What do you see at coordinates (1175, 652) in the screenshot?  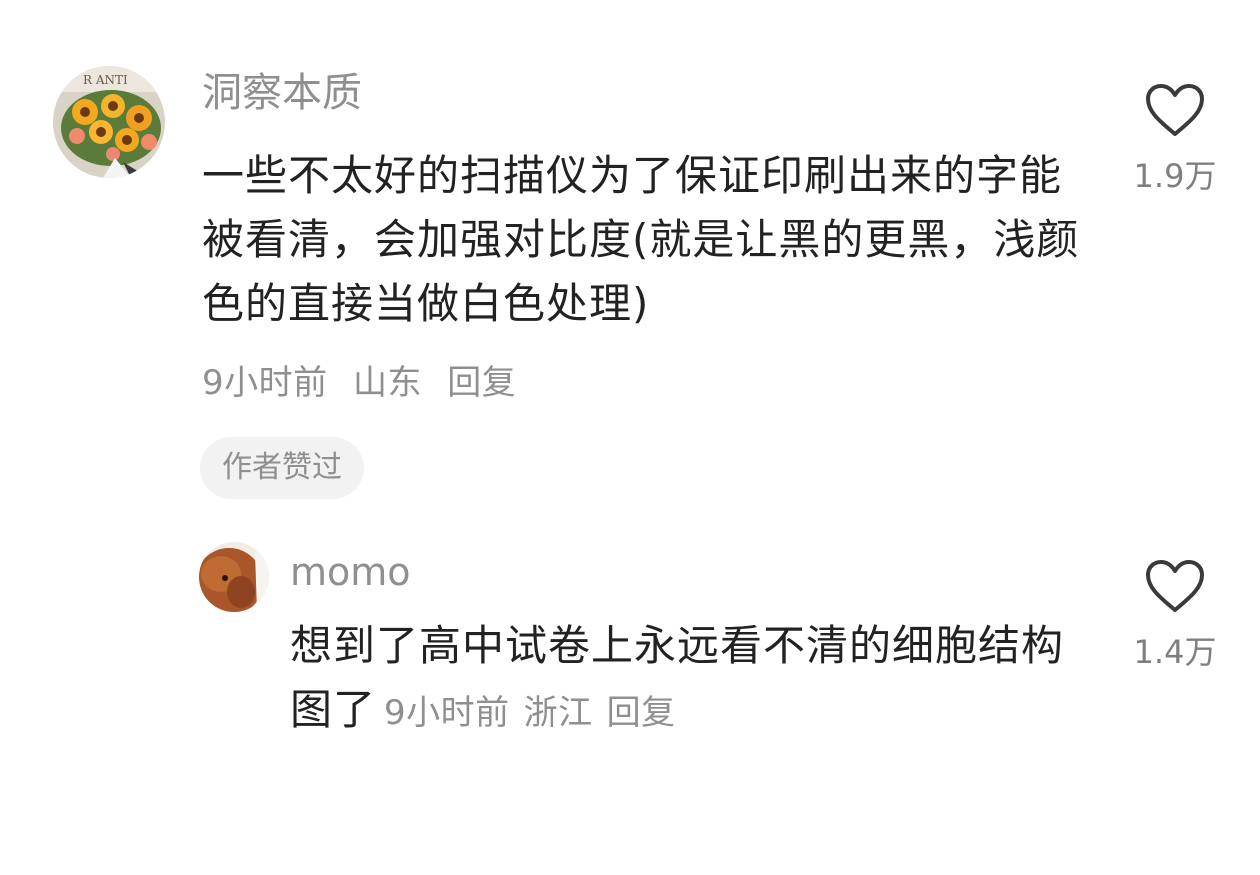 I see `like-count: 1.4万` at bounding box center [1175, 652].